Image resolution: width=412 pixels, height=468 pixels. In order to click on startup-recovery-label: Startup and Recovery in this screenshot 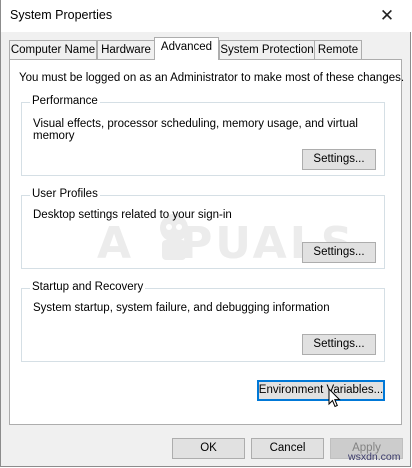, I will do `click(88, 287)`.